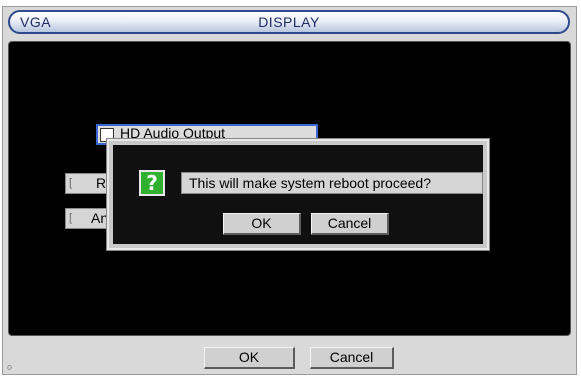 Image resolution: width=581 pixels, height=378 pixels. I want to click on question-icon: ?, so click(152, 183).